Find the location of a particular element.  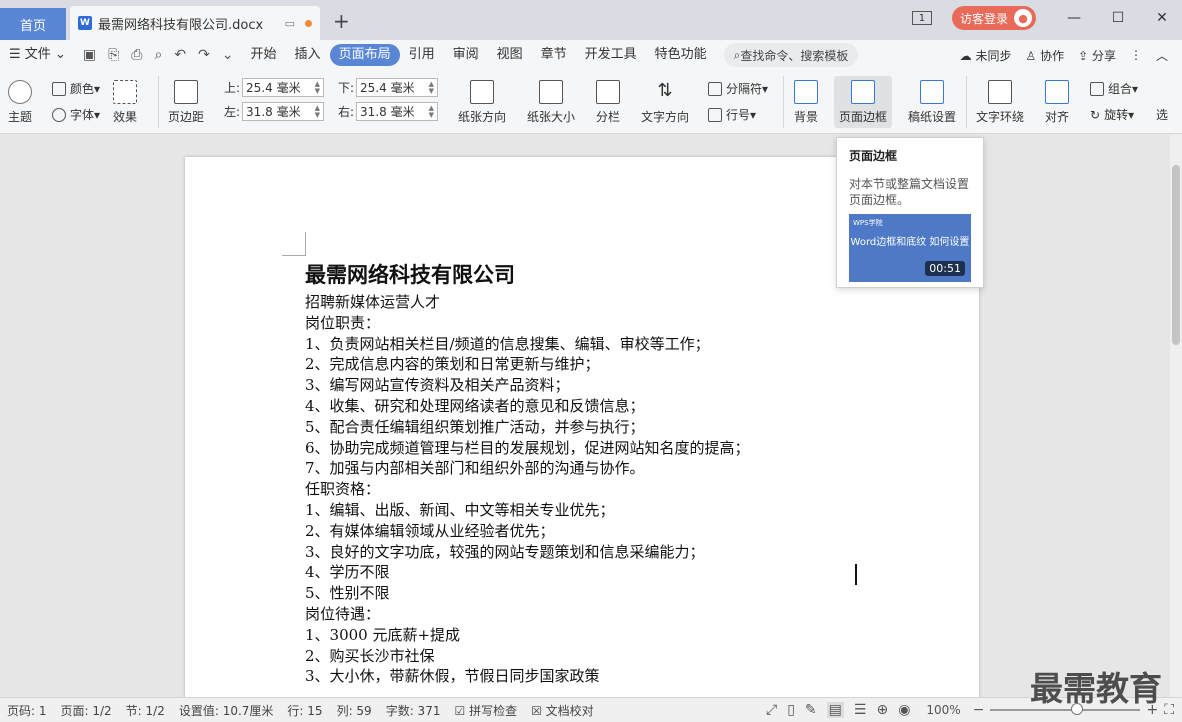

proofread-button: ☒ 文档校对 is located at coordinates (562, 710).